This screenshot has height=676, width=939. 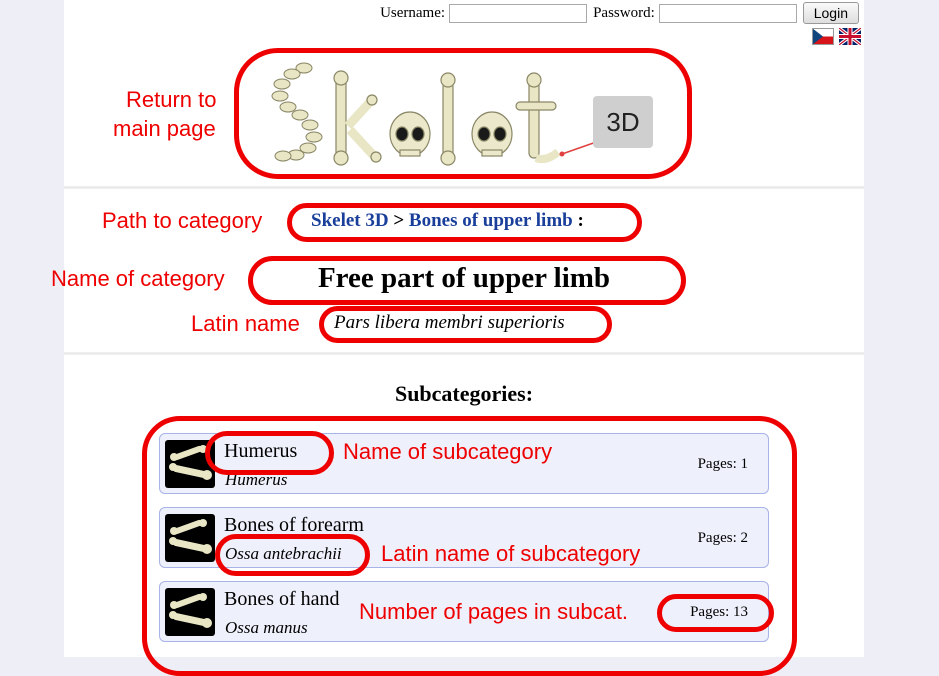 I want to click on password-label: Password:, so click(x=624, y=12).